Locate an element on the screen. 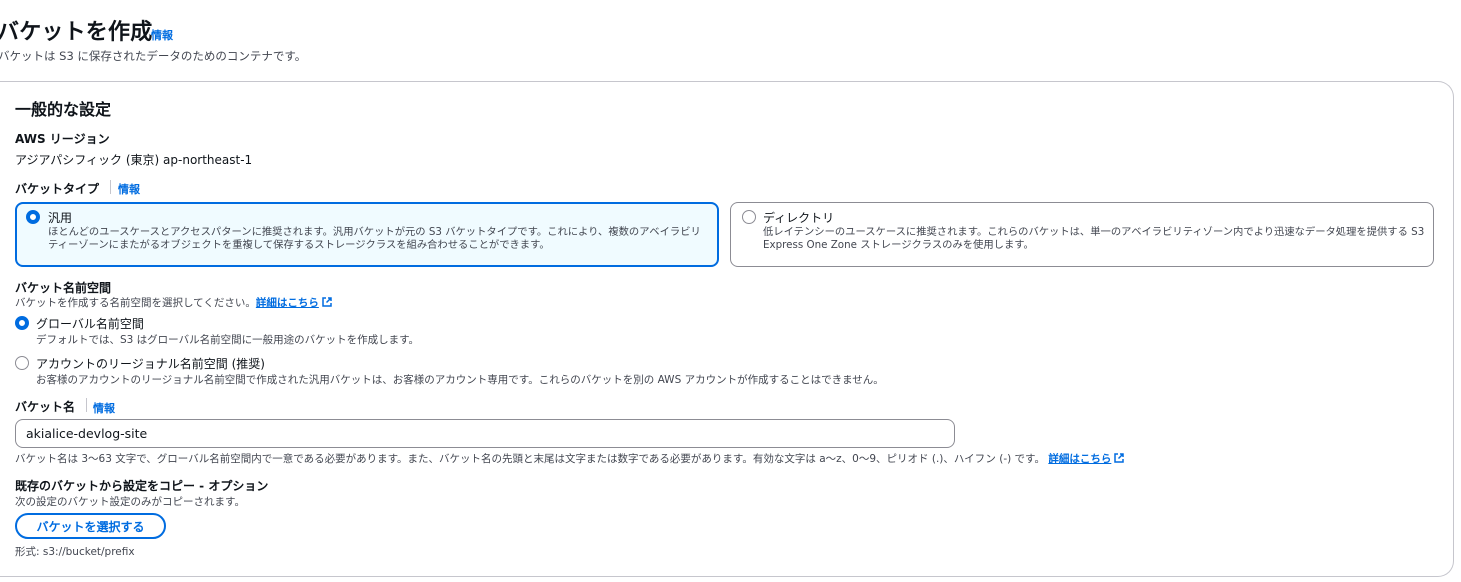 This screenshot has height=582, width=1461. namespace-label: バケット名前空間 is located at coordinates (63, 288).